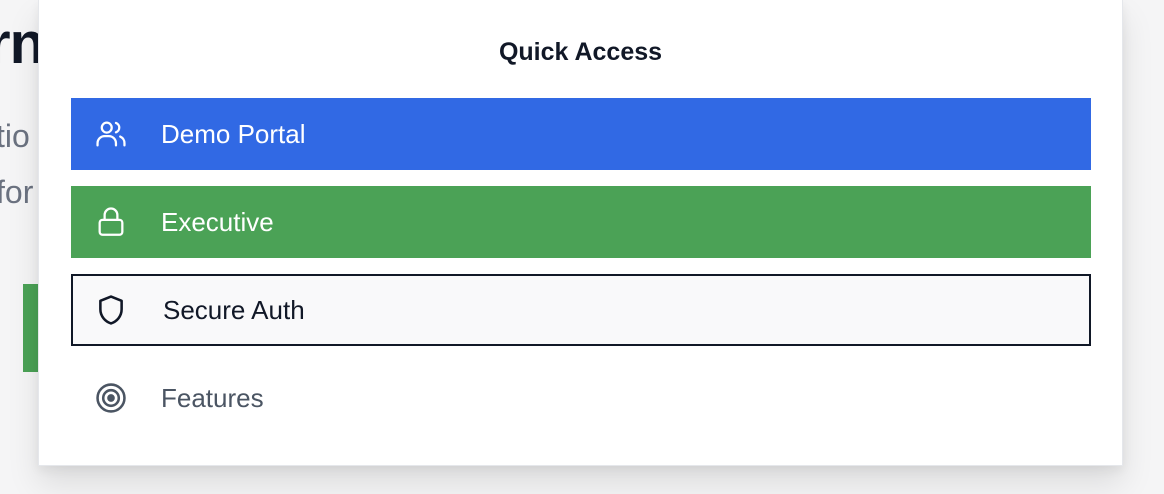 This screenshot has height=494, width=1164. I want to click on menu-item-features: Features, so click(581, 398).